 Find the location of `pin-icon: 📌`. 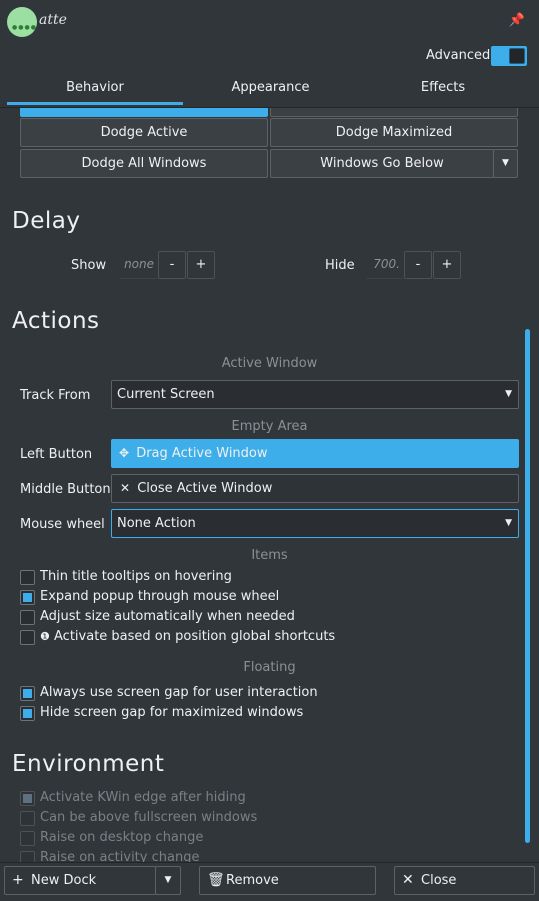

pin-icon: 📌 is located at coordinates (517, 21).